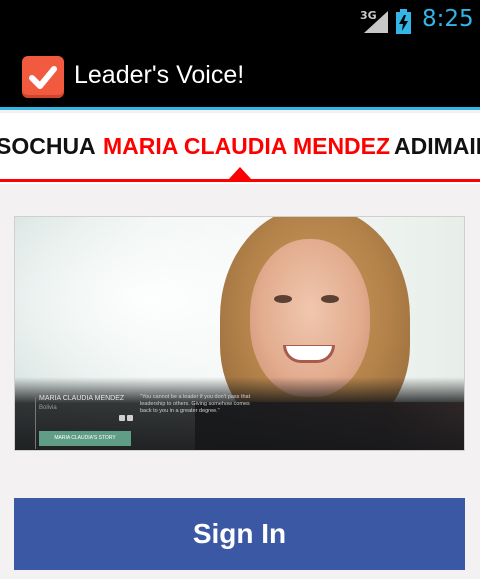 This screenshot has height=579, width=480. What do you see at coordinates (48, 408) in the screenshot?
I see `leader-country: Bolivia` at bounding box center [48, 408].